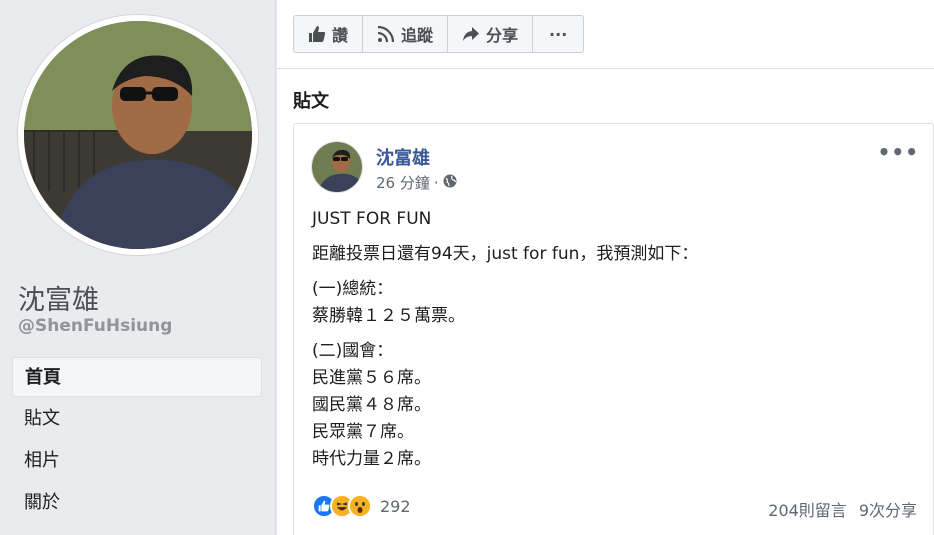  What do you see at coordinates (137, 461) in the screenshot?
I see `nav-item-photos: 相片` at bounding box center [137, 461].